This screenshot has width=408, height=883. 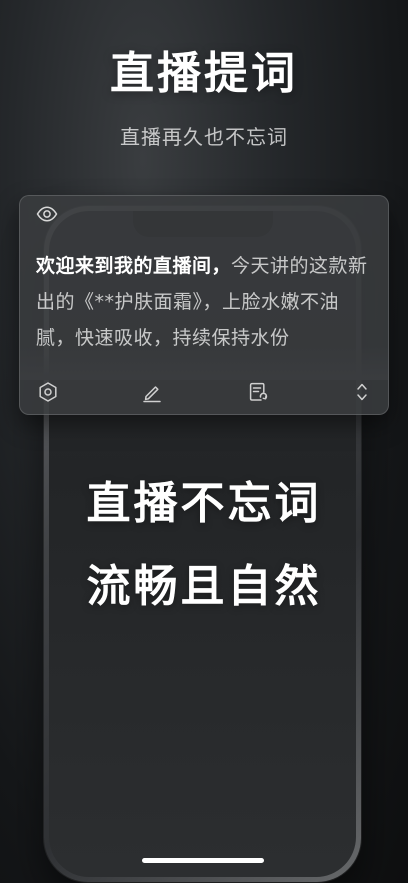 What do you see at coordinates (258, 392) in the screenshot?
I see `script-document-icon` at bounding box center [258, 392].